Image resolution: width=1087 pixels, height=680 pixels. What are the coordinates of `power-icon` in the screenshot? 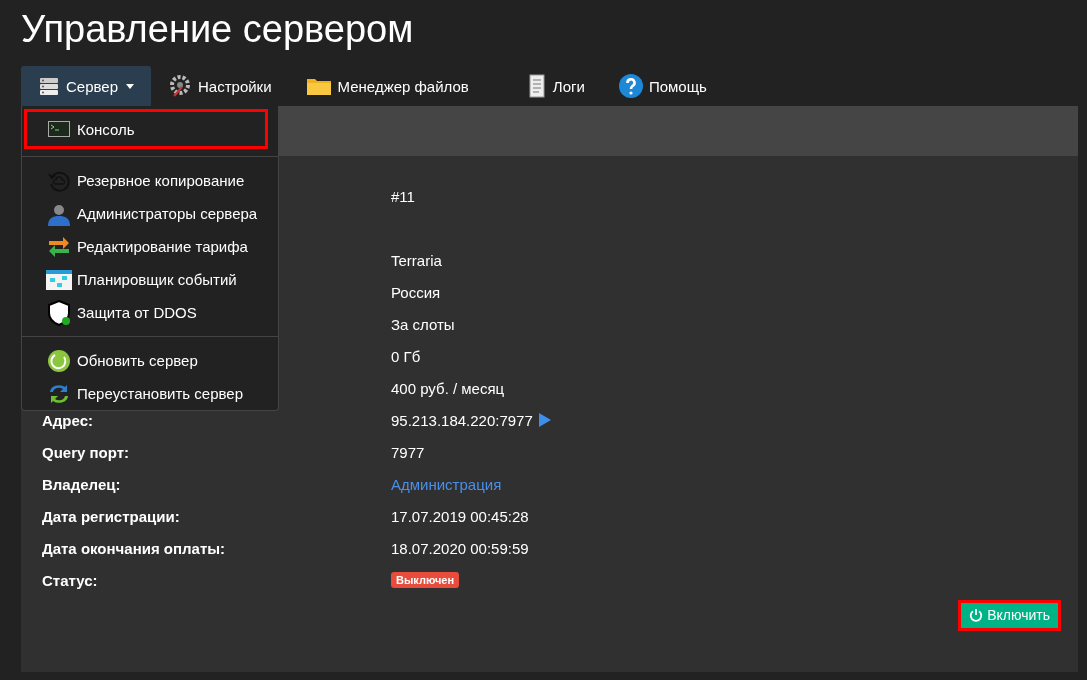 It's located at (976, 615).